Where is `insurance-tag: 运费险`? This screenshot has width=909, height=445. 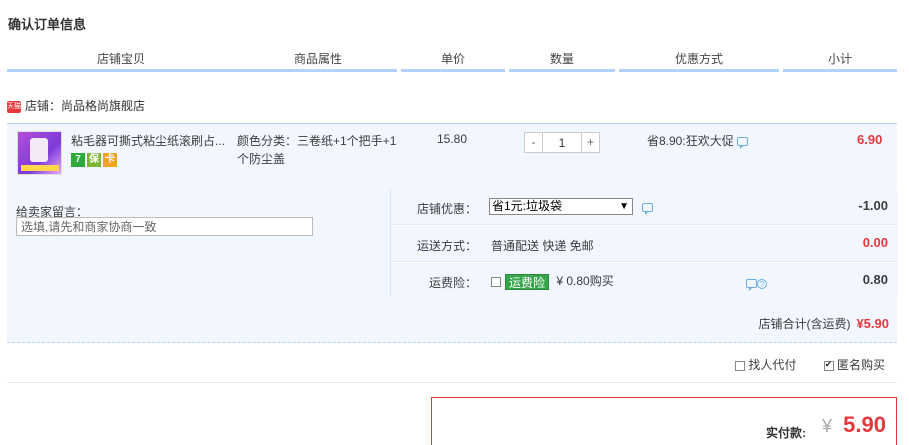
insurance-tag: 运费险 is located at coordinates (527, 281).